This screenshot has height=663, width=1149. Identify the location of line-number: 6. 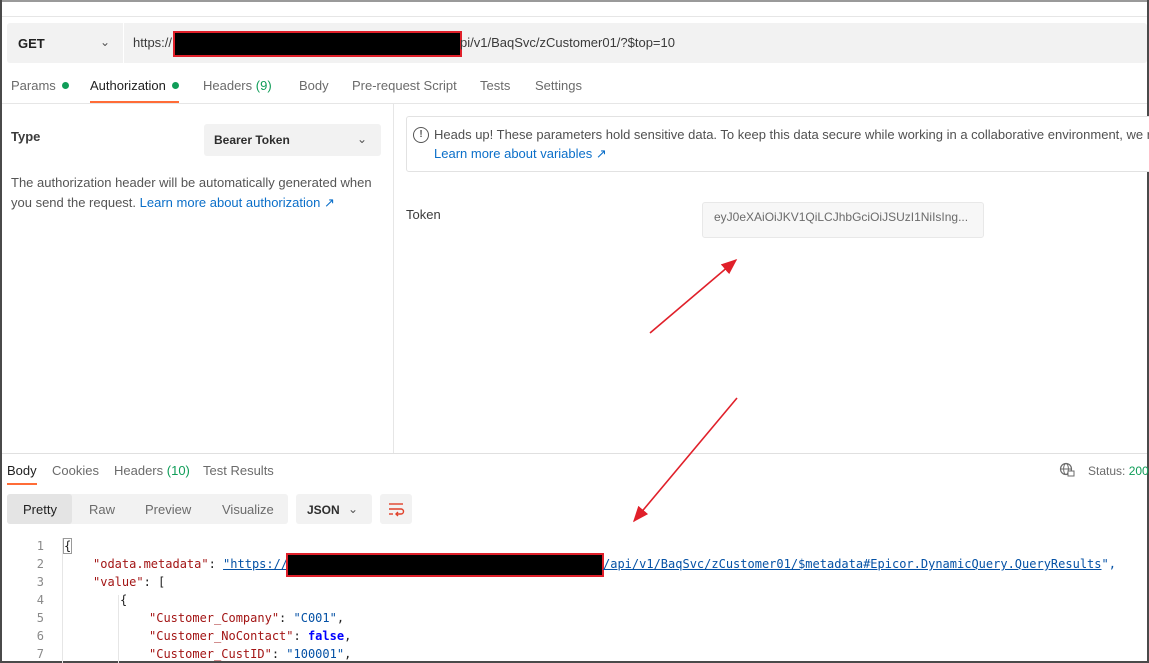
(40, 636).